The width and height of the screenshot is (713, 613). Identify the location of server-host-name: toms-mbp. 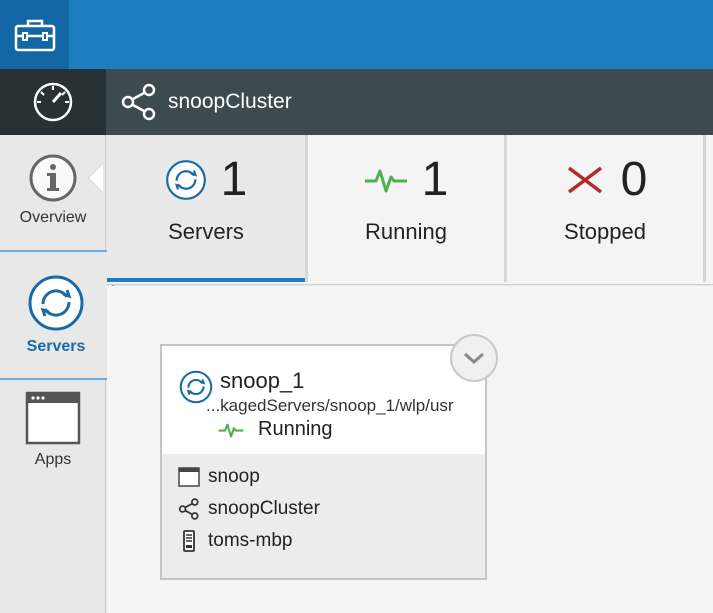
(250, 540).